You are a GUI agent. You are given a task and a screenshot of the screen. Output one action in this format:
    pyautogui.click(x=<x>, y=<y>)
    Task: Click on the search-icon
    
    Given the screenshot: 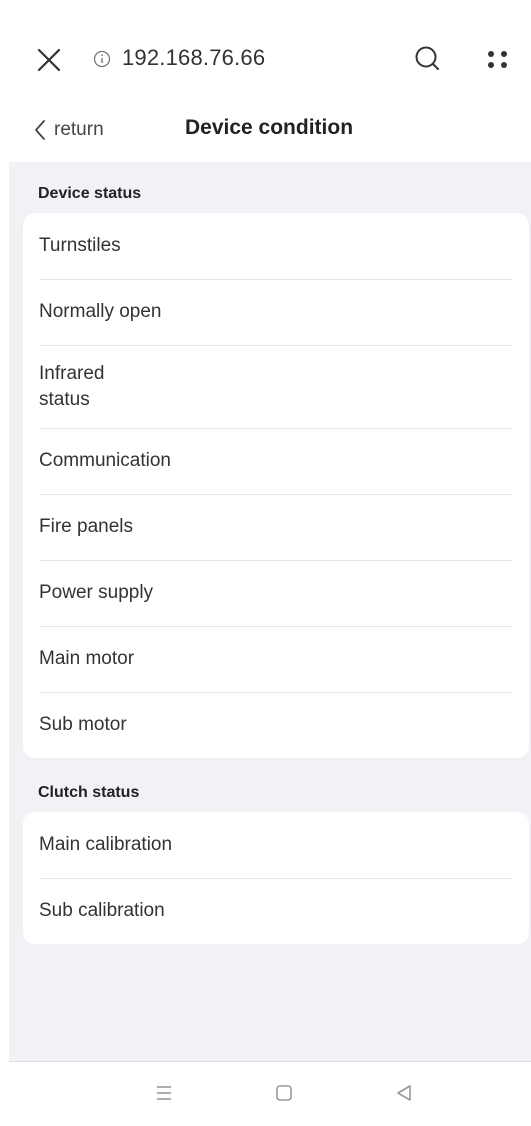 What is the action you would take?
    pyautogui.click(x=427, y=58)
    